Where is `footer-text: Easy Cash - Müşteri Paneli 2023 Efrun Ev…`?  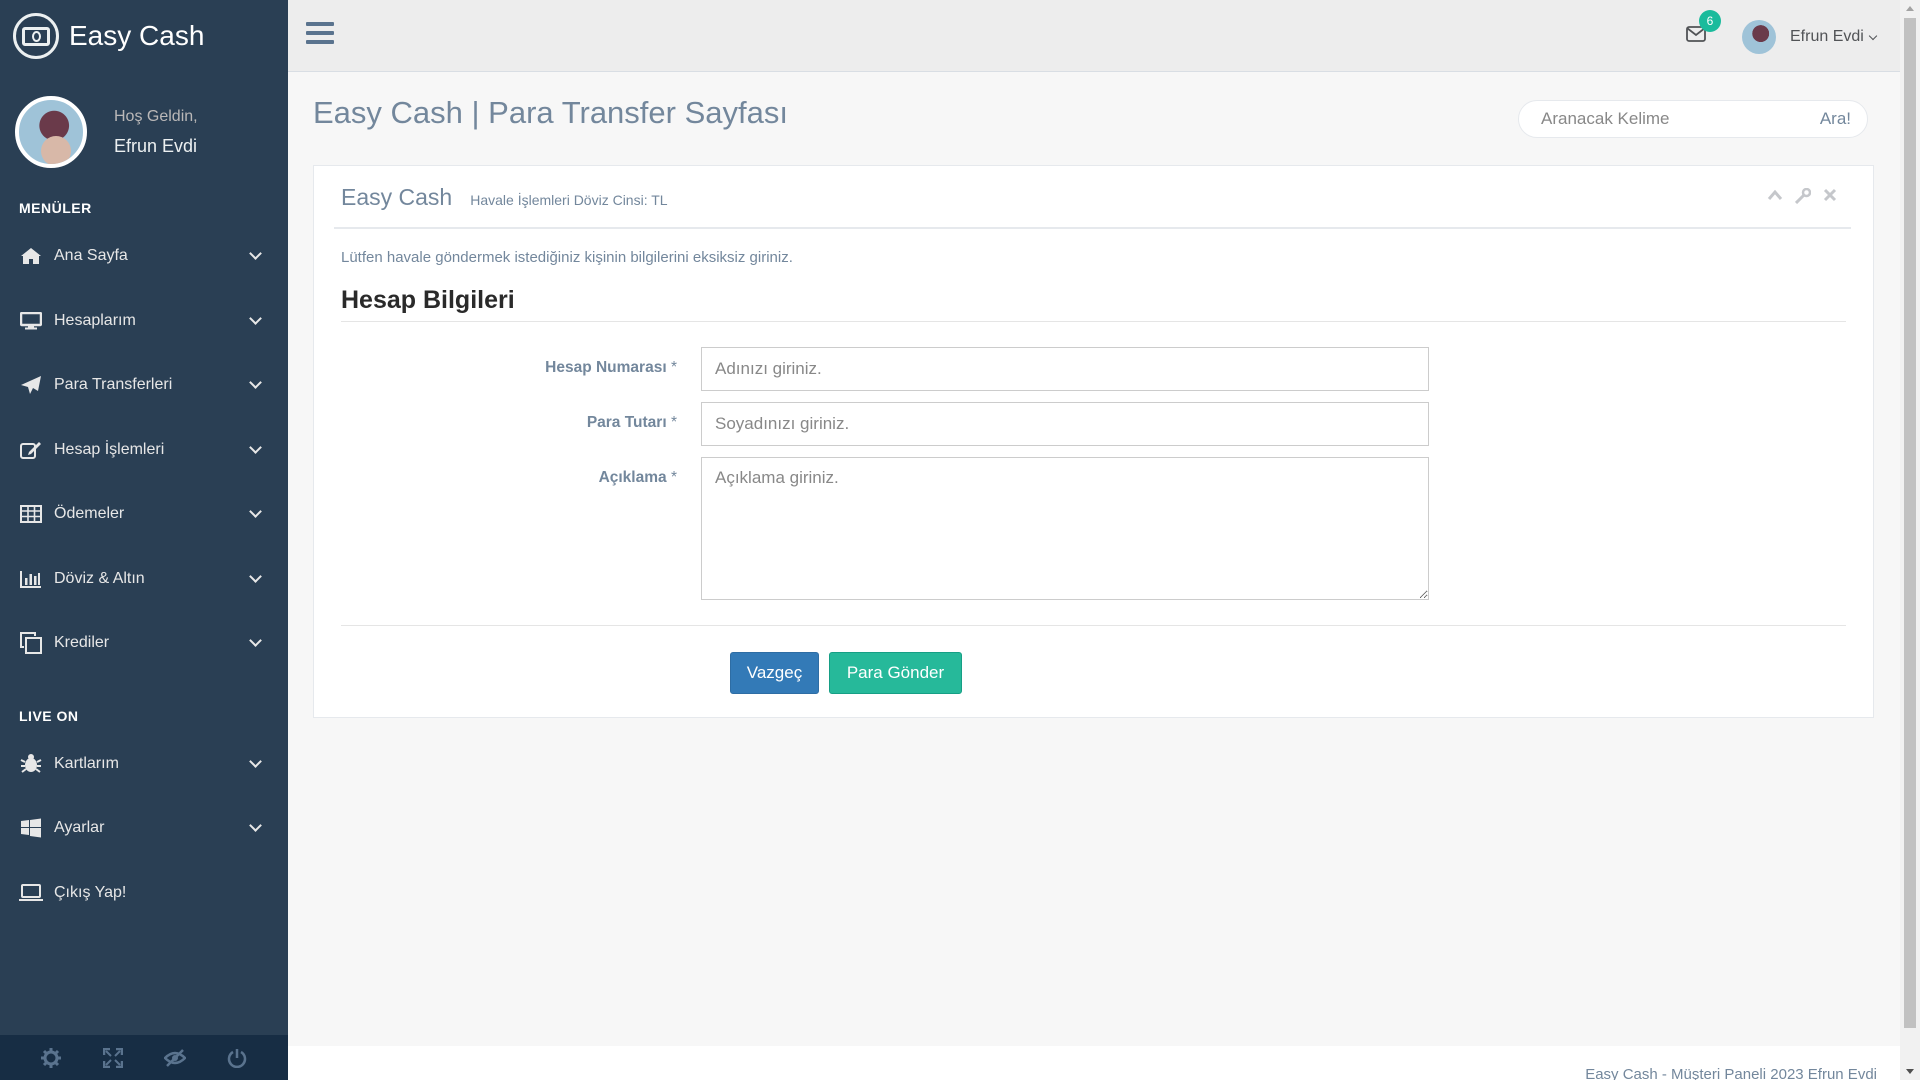
footer-text: Easy Cash - Müşteri Paneli 2023 Efrun Ev… is located at coordinates (1731, 1073).